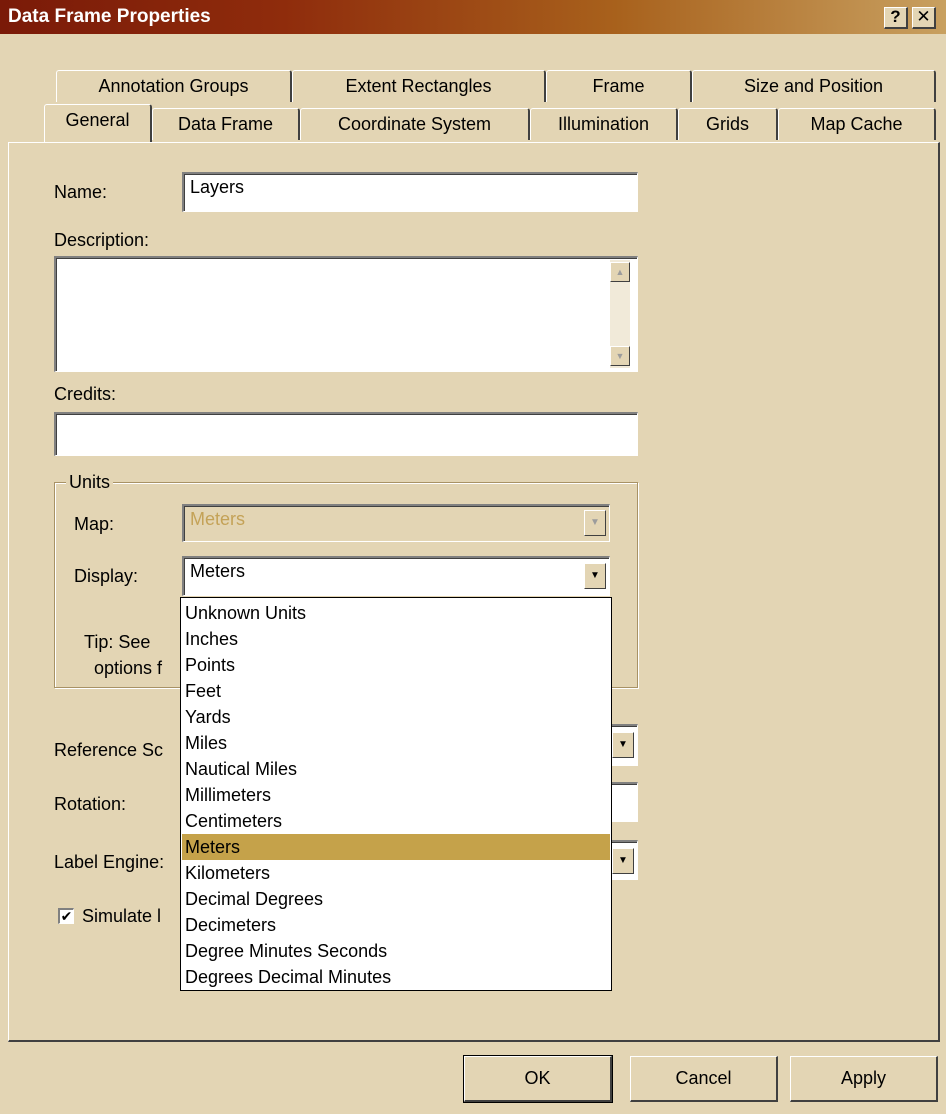  I want to click on list-item: Centimeters, so click(396, 821).